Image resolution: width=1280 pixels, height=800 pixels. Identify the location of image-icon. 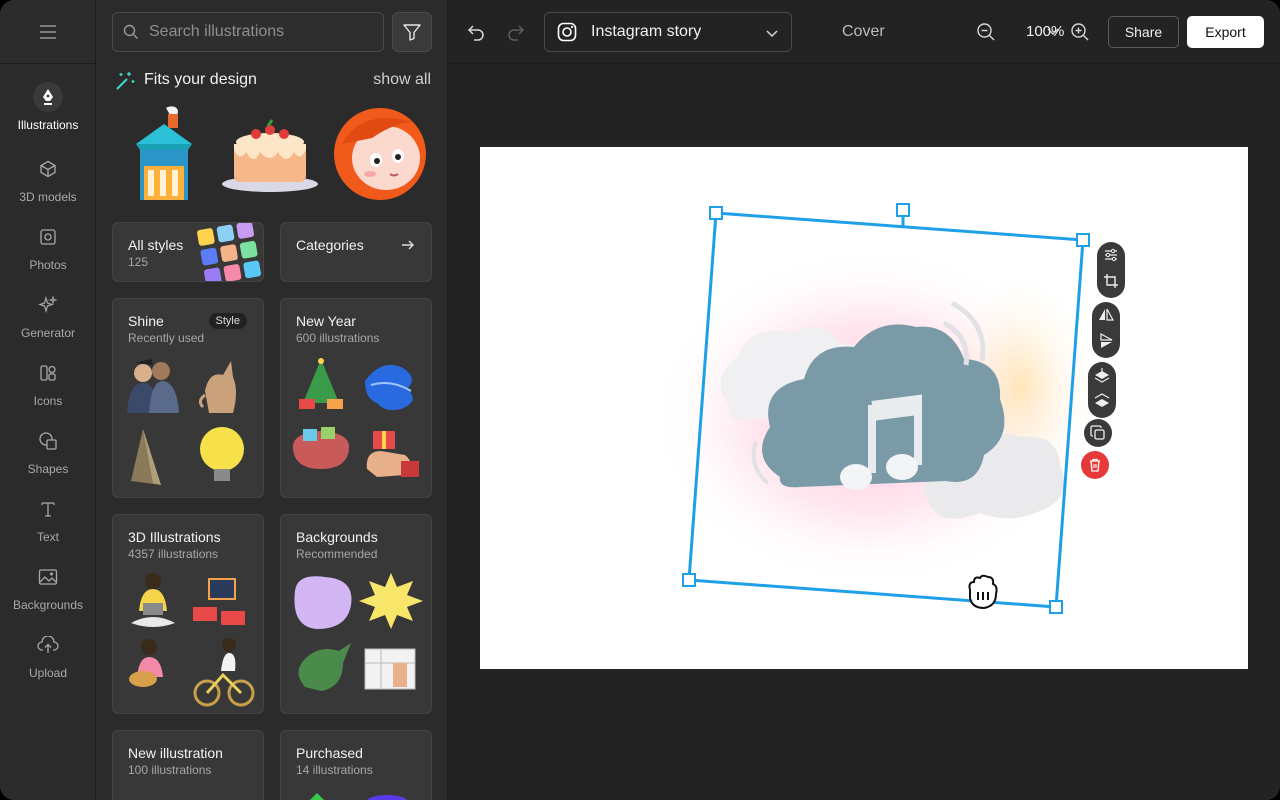
(48, 577).